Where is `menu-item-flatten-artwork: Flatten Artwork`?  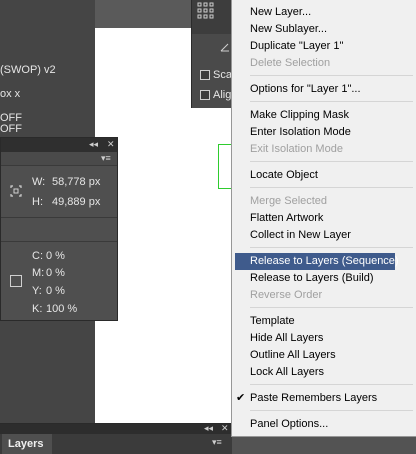
menu-item-flatten-artwork: Flatten Artwork is located at coordinates (324, 218).